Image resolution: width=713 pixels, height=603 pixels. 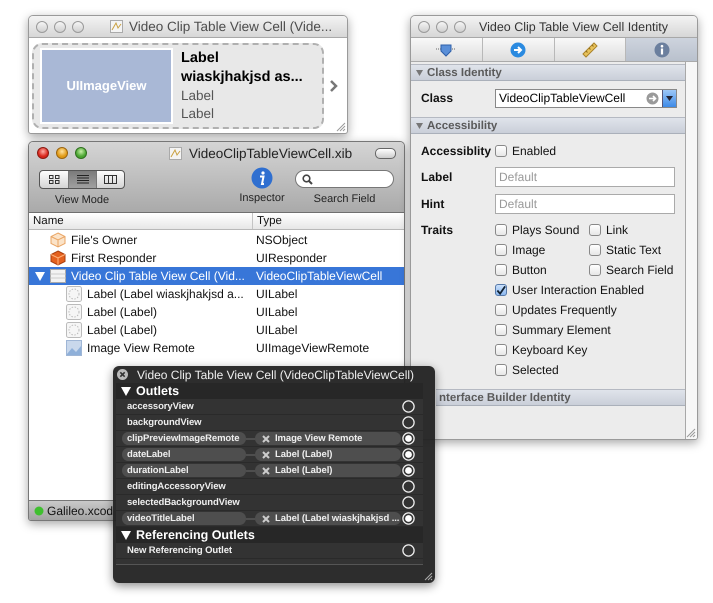 What do you see at coordinates (184, 518) in the screenshot?
I see `outlet-name: videoTitleLabel` at bounding box center [184, 518].